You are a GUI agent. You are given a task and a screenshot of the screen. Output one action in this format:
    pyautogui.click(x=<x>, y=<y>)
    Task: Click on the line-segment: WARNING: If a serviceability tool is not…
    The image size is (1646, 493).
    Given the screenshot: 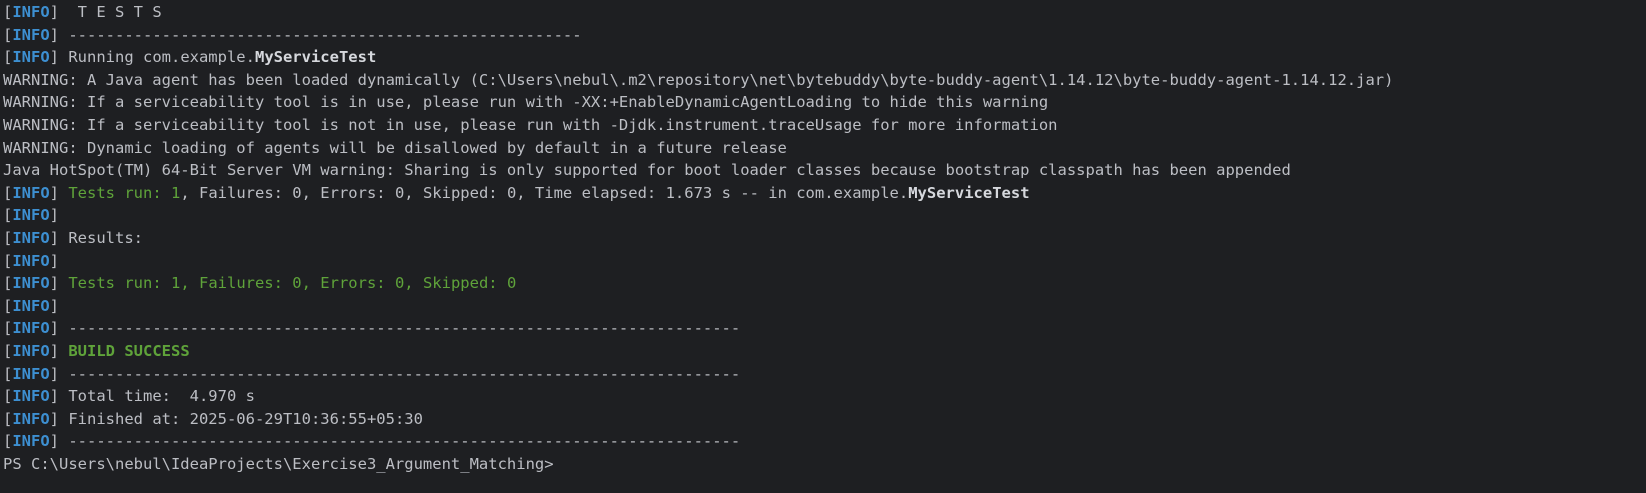 What is the action you would take?
    pyautogui.click(x=530, y=124)
    